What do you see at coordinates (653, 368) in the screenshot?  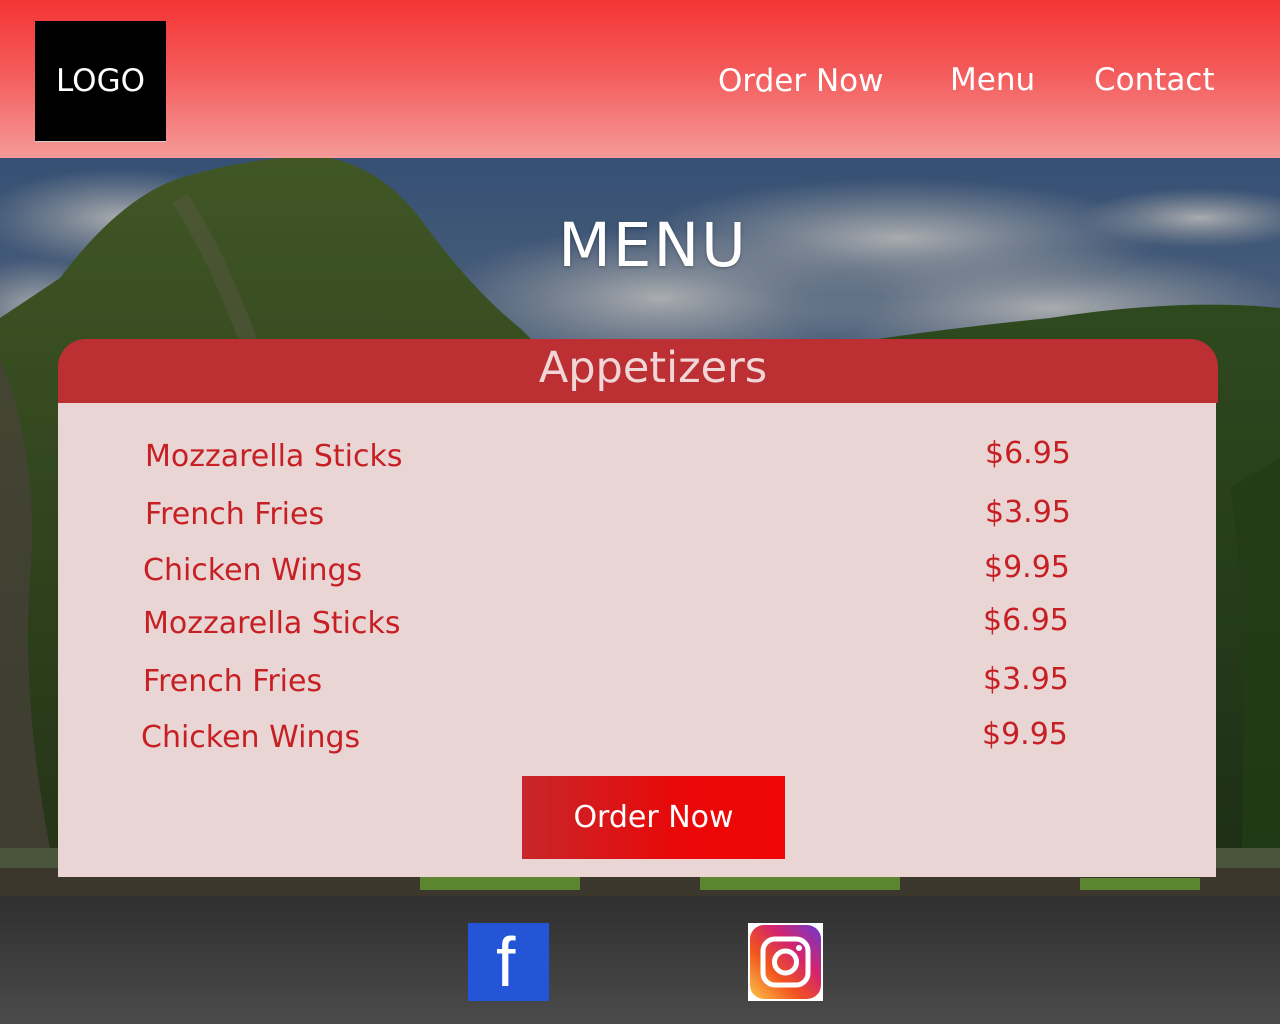 I see `menu-section-title: Appetizers` at bounding box center [653, 368].